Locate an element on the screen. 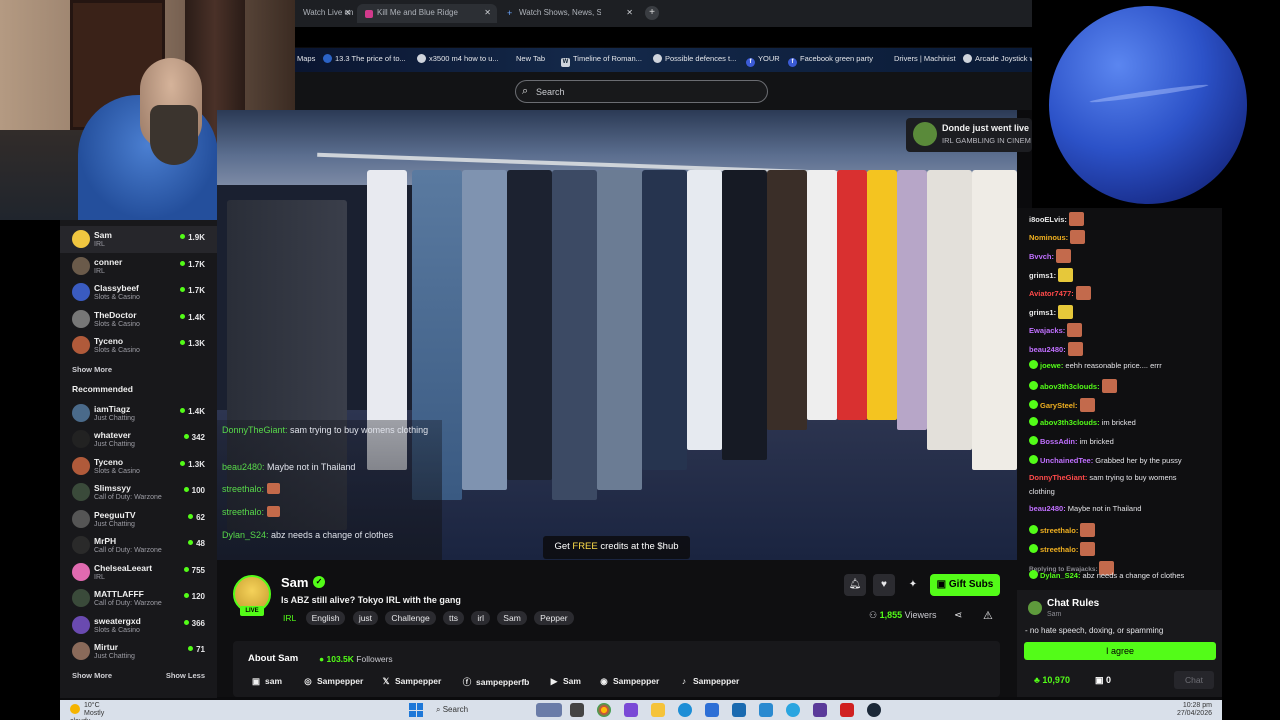  social-link-youtube: ▶ Sam is located at coordinates (565, 681).